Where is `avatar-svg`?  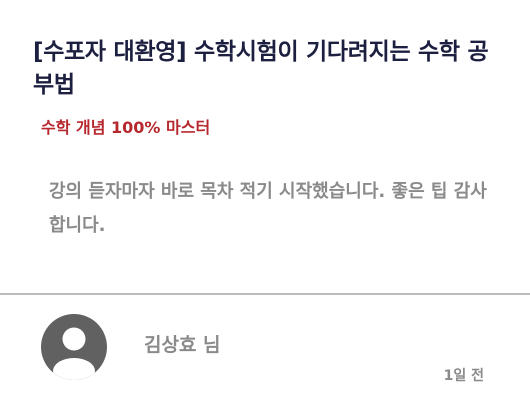
avatar-svg is located at coordinates (74, 347).